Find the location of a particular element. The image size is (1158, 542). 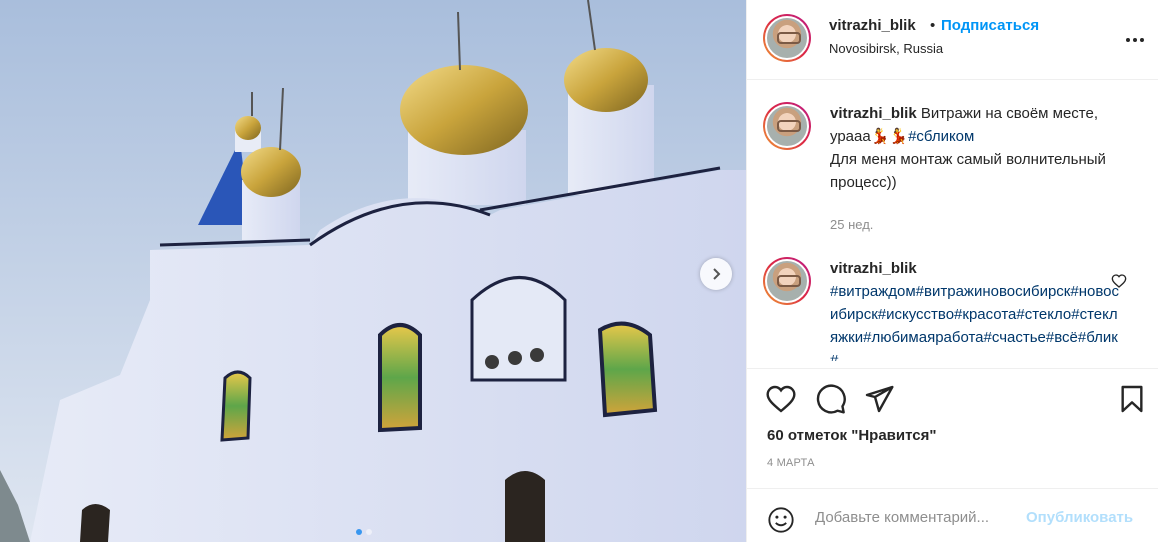

caption-username: vitrazhi_blik is located at coordinates (873, 113).